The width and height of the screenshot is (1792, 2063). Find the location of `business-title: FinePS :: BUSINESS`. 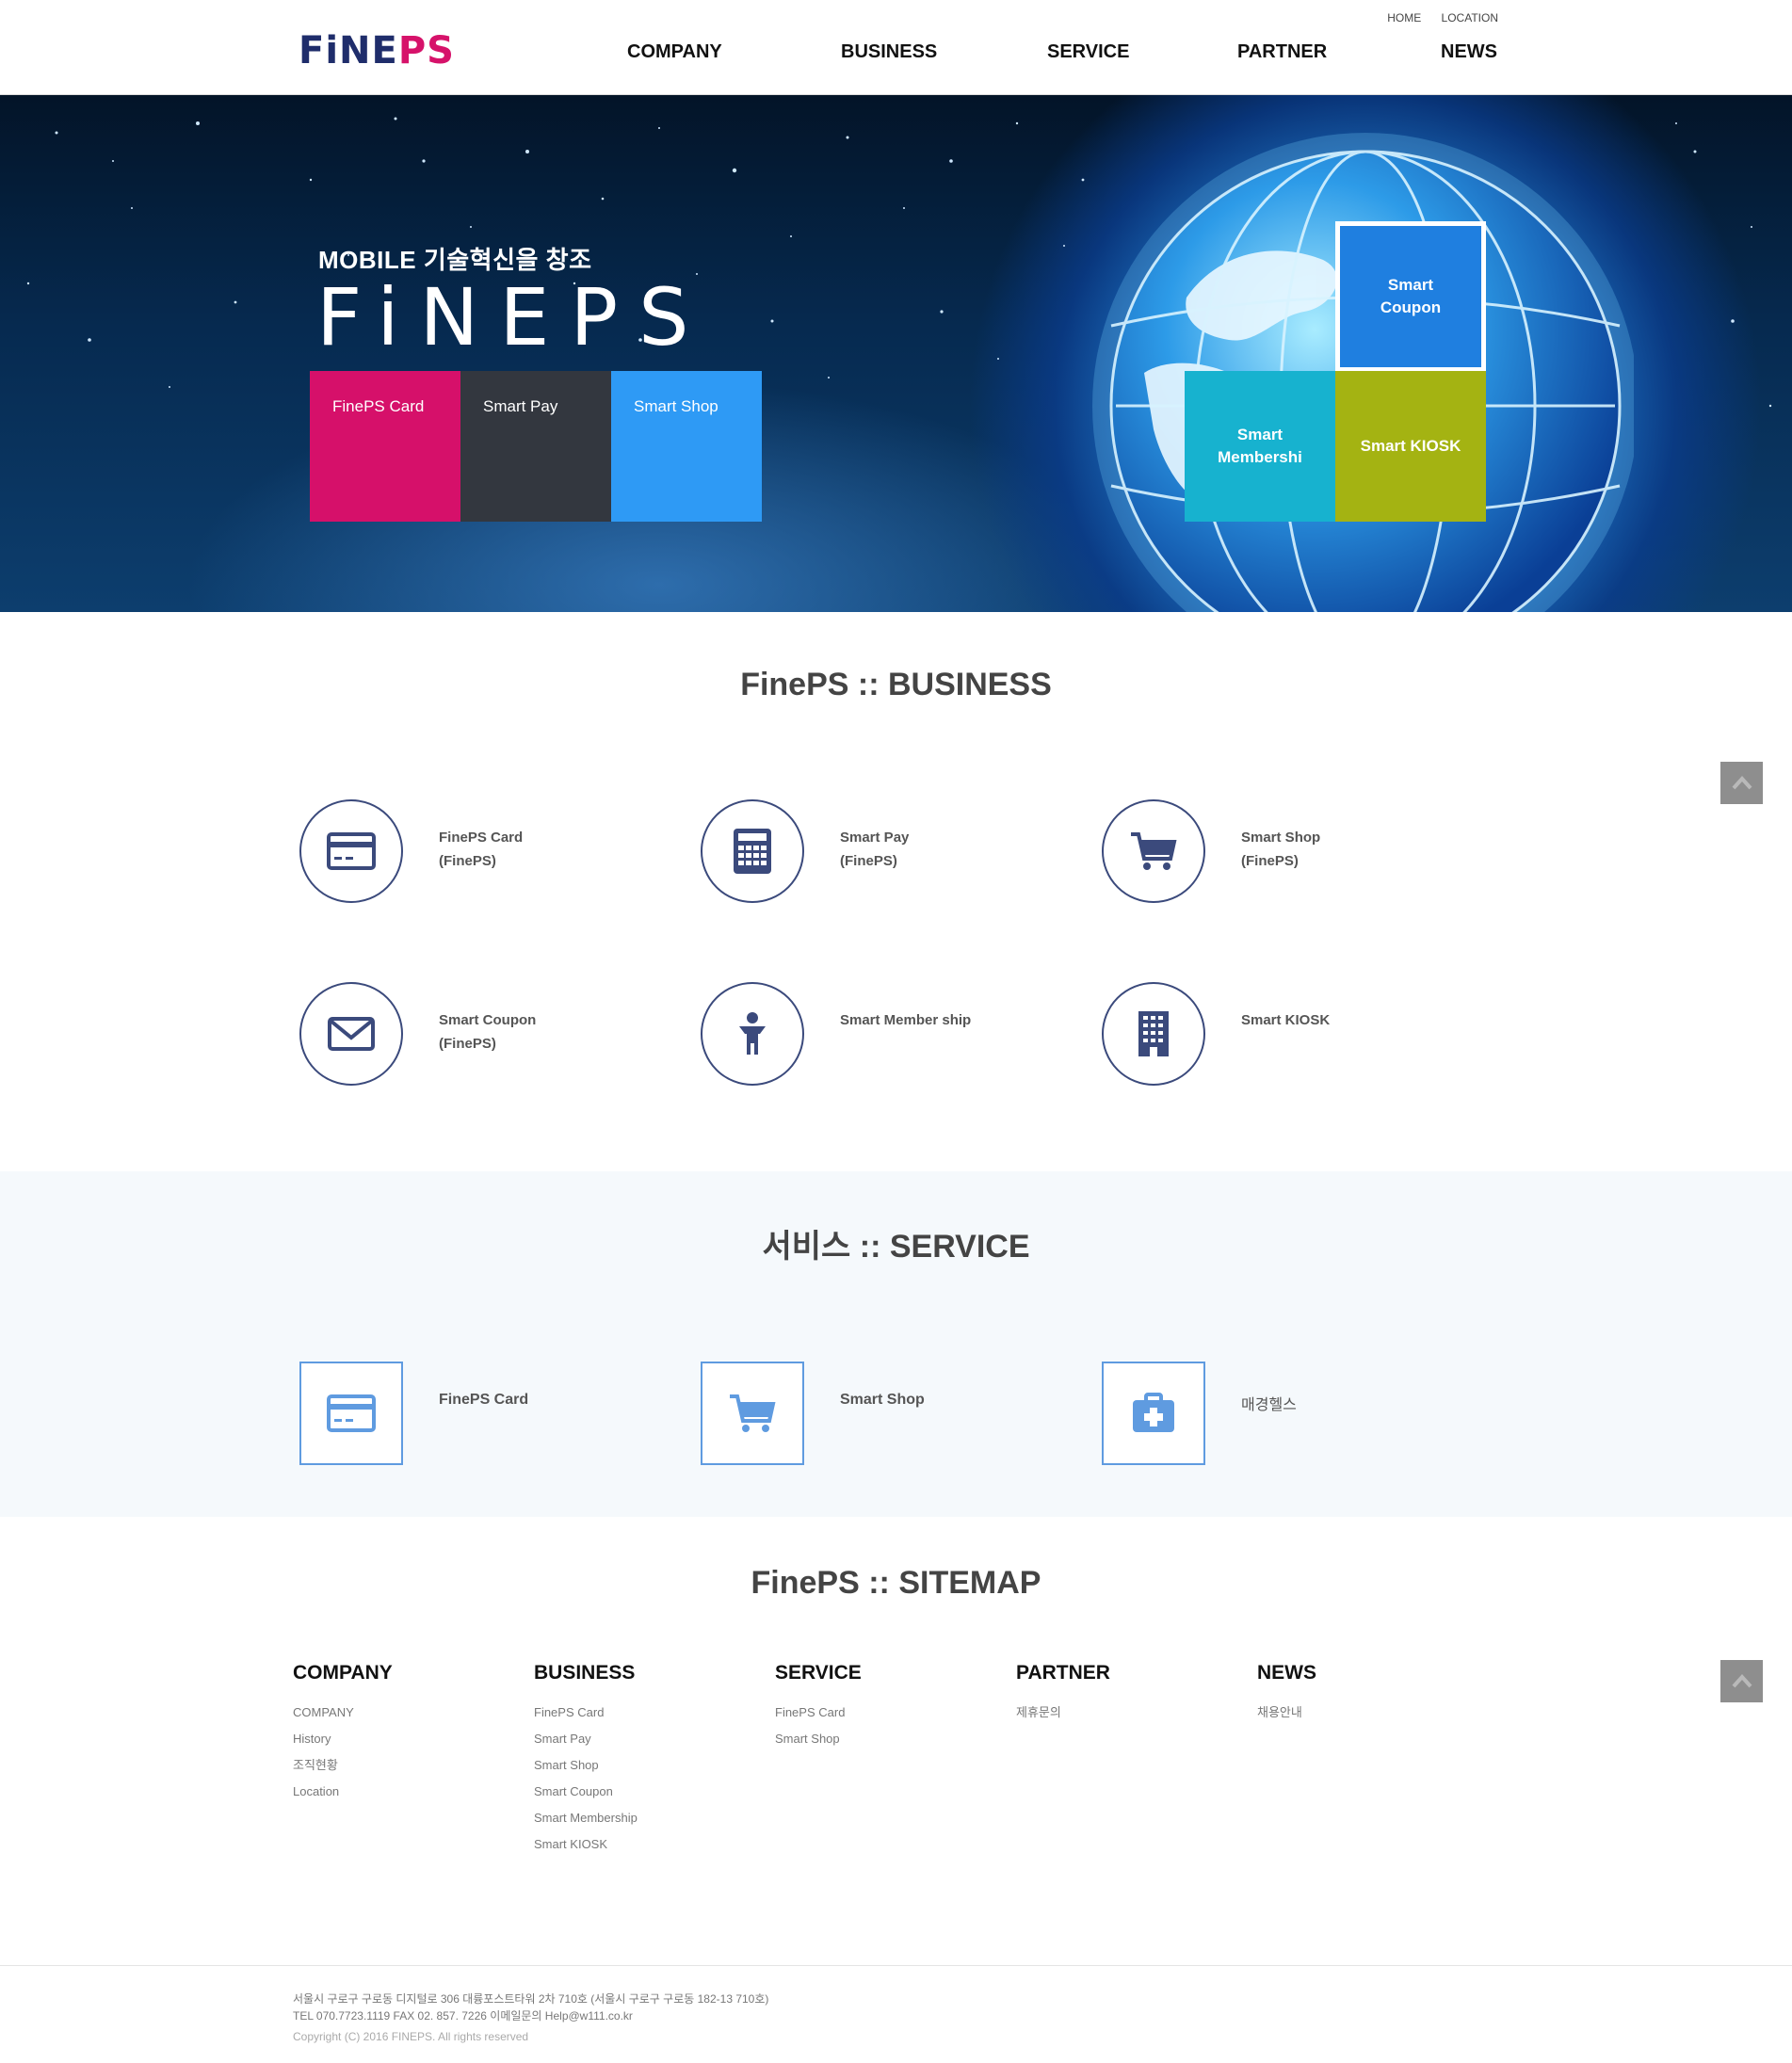

business-title: FinePS :: BUSINESS is located at coordinates (896, 684).